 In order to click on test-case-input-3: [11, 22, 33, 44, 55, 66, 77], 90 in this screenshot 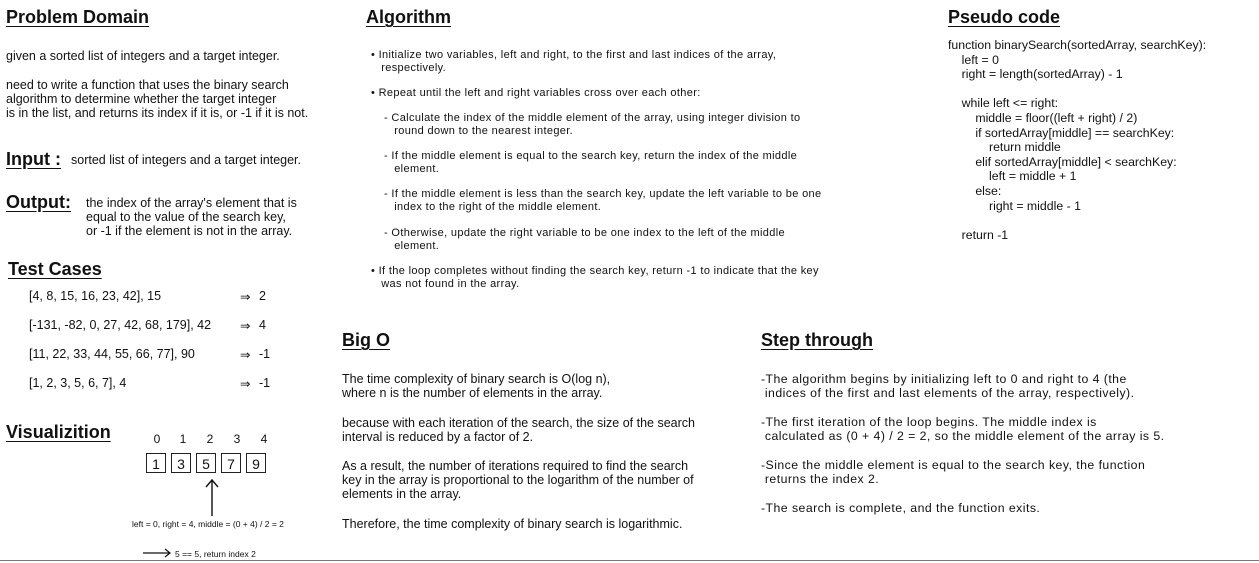, I will do `click(112, 354)`.